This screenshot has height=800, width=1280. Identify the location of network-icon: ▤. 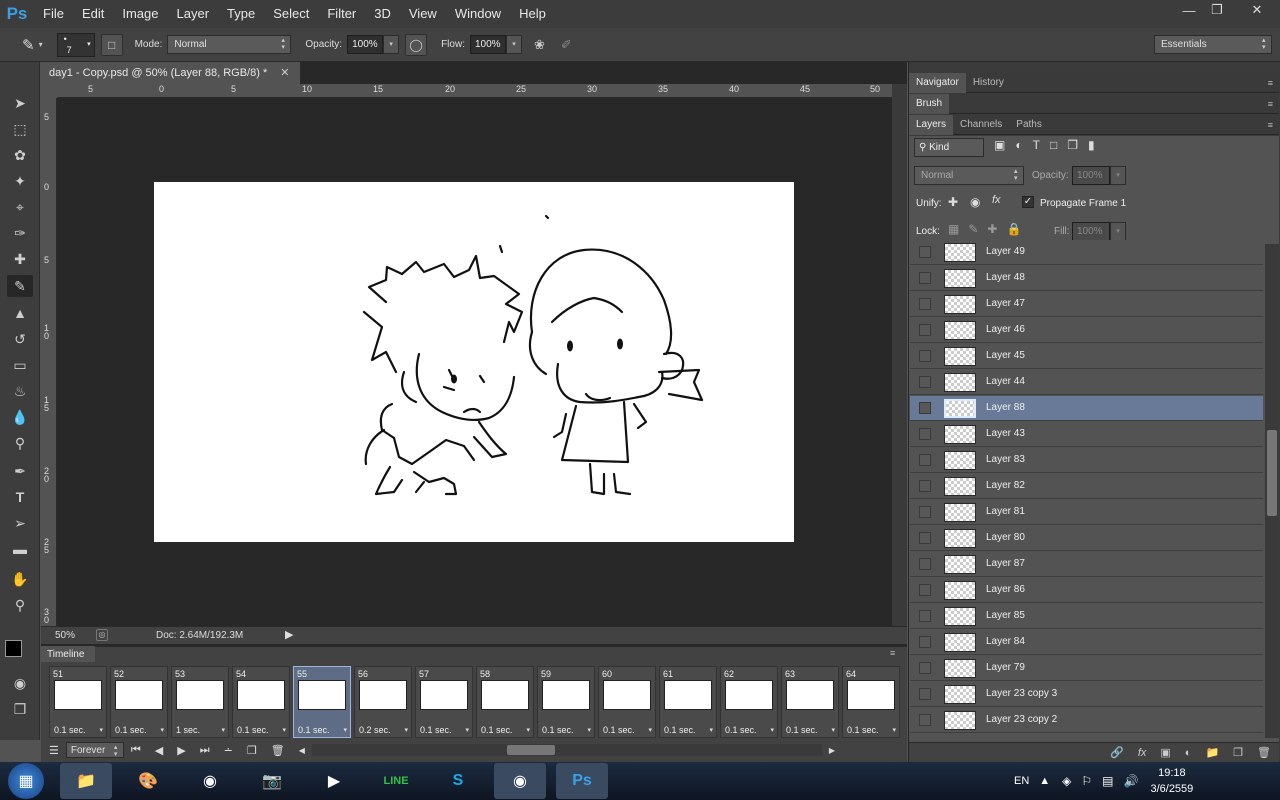
(1107, 781).